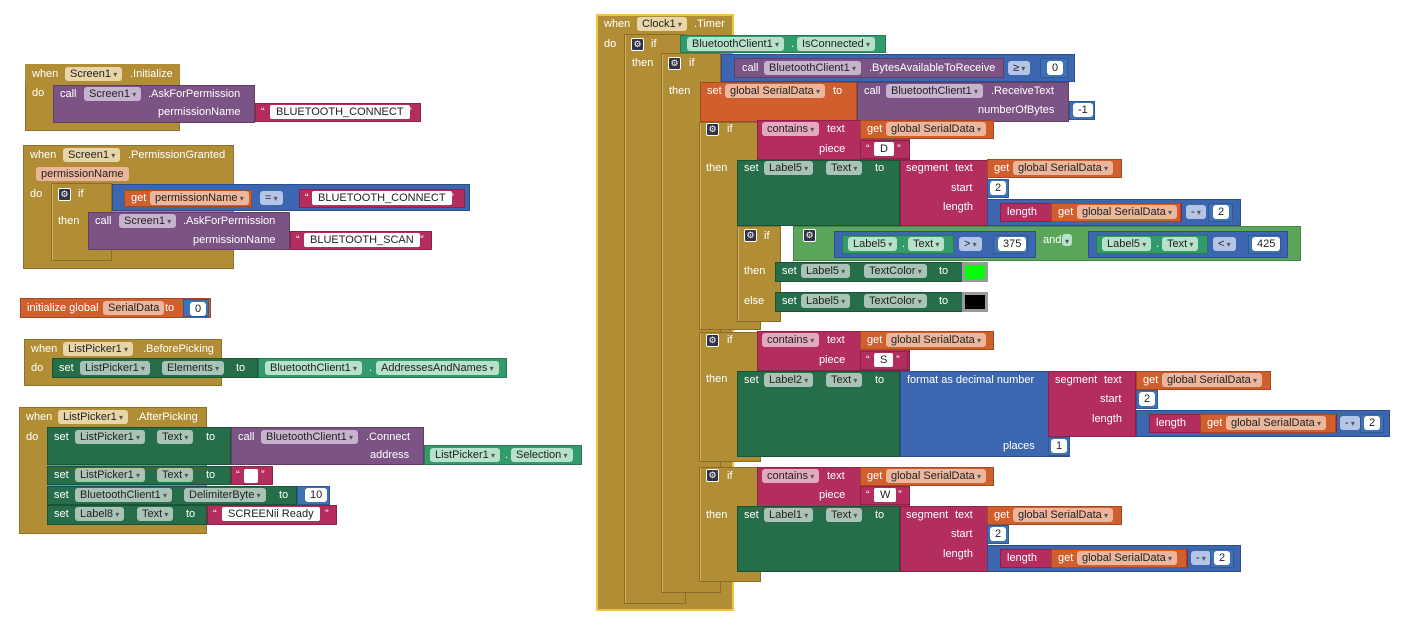  Describe the element at coordinates (151, 74) in the screenshot. I see `event-initialize: .Initialize` at that location.